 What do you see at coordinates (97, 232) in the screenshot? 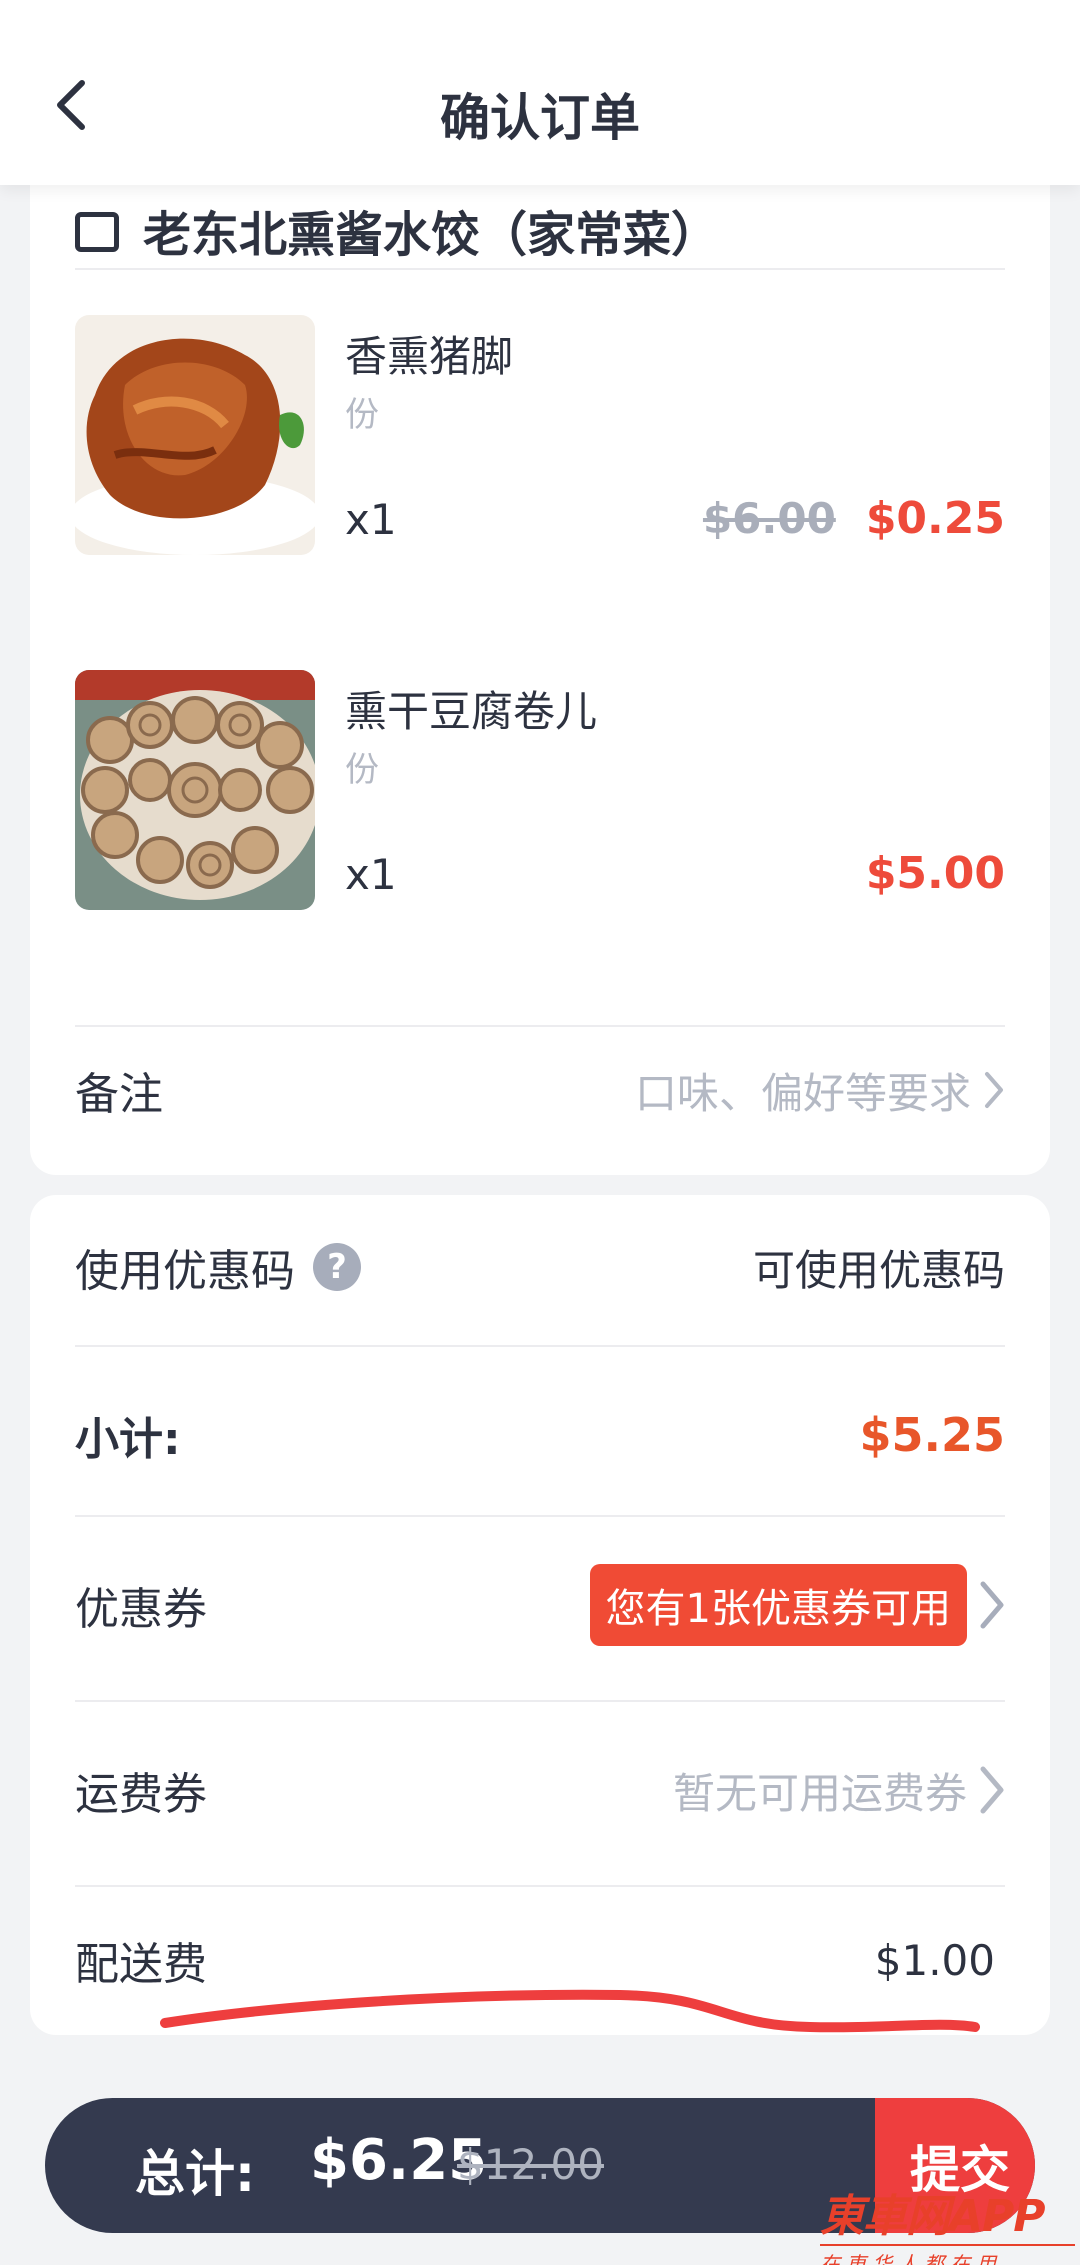
I see `shop-icon` at bounding box center [97, 232].